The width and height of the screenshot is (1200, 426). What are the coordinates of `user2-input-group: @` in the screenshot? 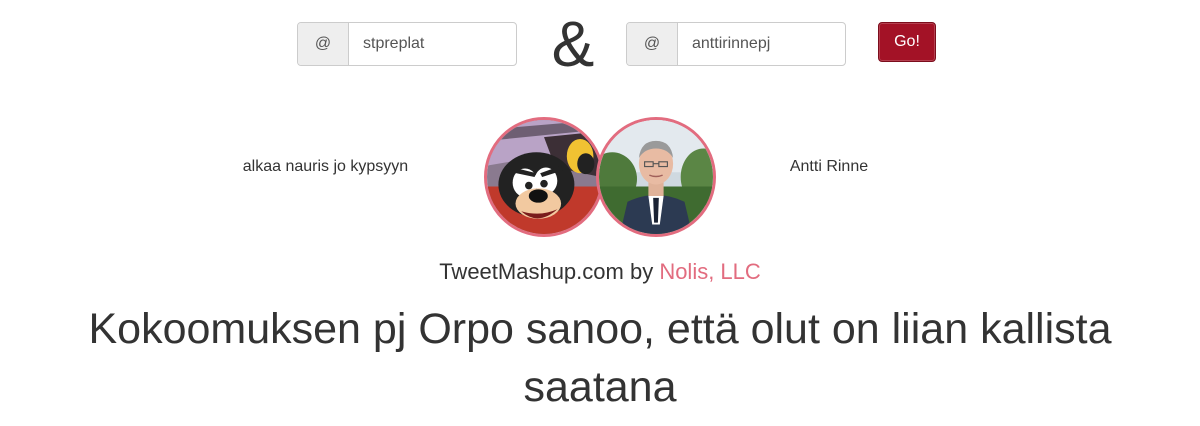 It's located at (736, 44).